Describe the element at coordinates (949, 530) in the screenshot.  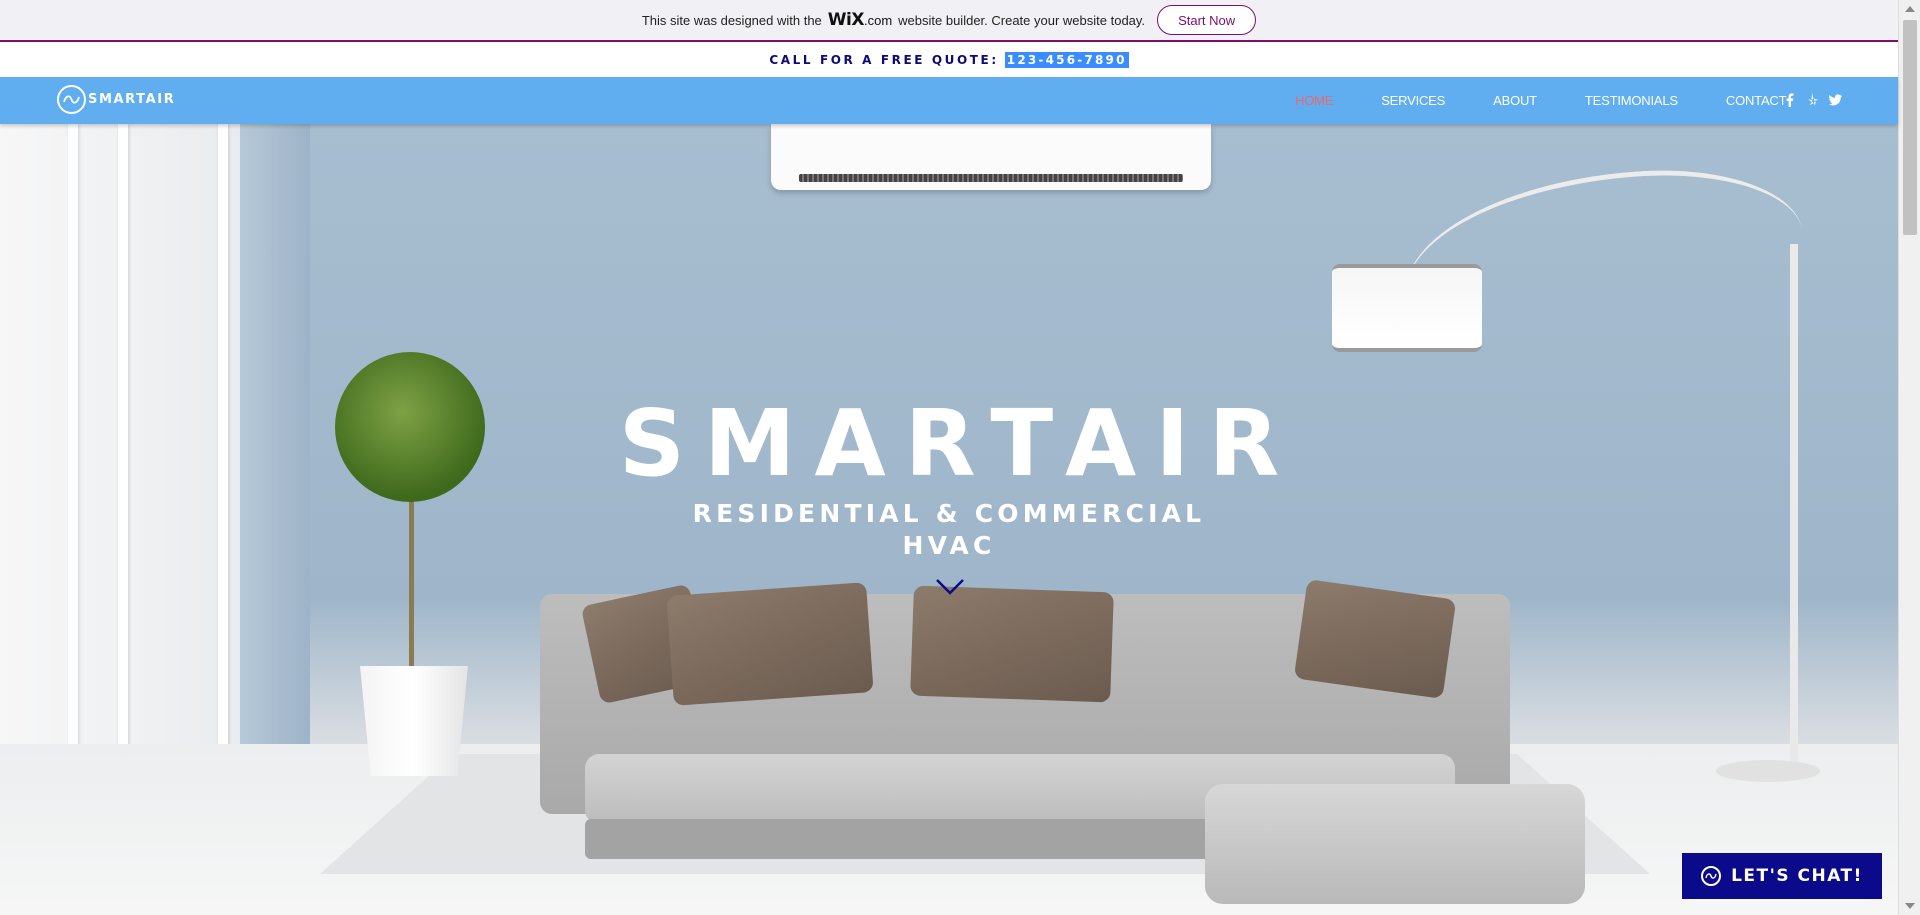
I see `hero-subtitle: RESIDENTIAL & COMMERCIAL HVAC` at that location.